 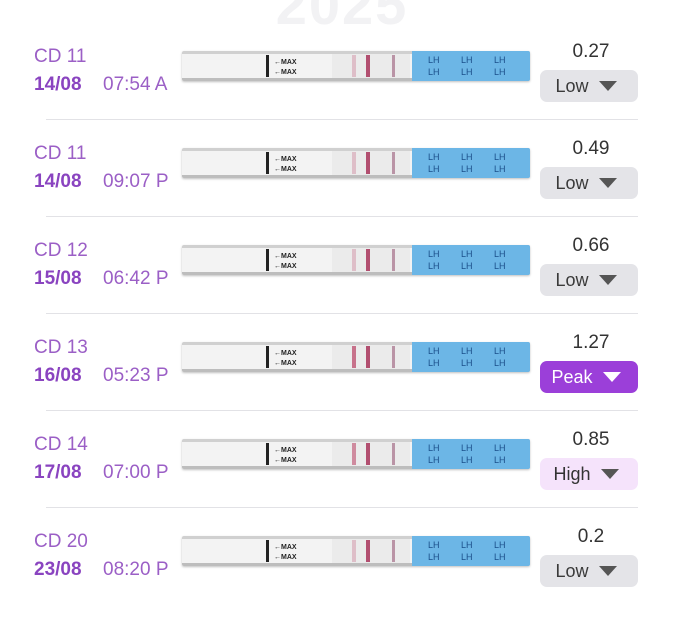 What do you see at coordinates (58, 569) in the screenshot?
I see `test-date: 23/08` at bounding box center [58, 569].